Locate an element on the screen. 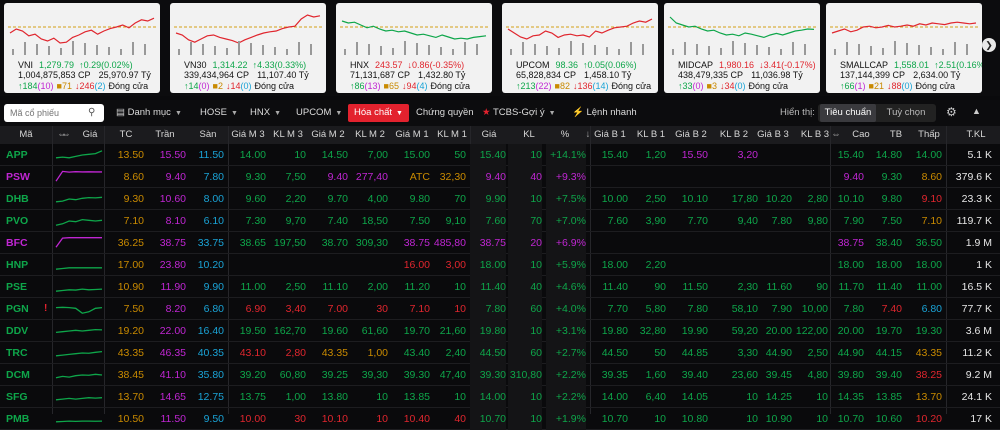 This screenshot has height=430, width=1000. symbol: SFG is located at coordinates (24, 397).